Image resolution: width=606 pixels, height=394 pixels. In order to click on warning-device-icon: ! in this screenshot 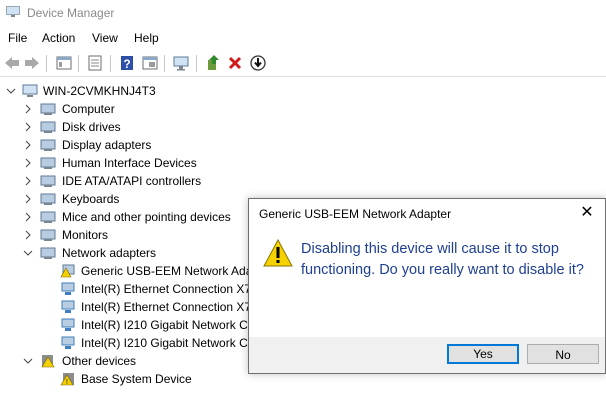, I will do `click(68, 379)`.